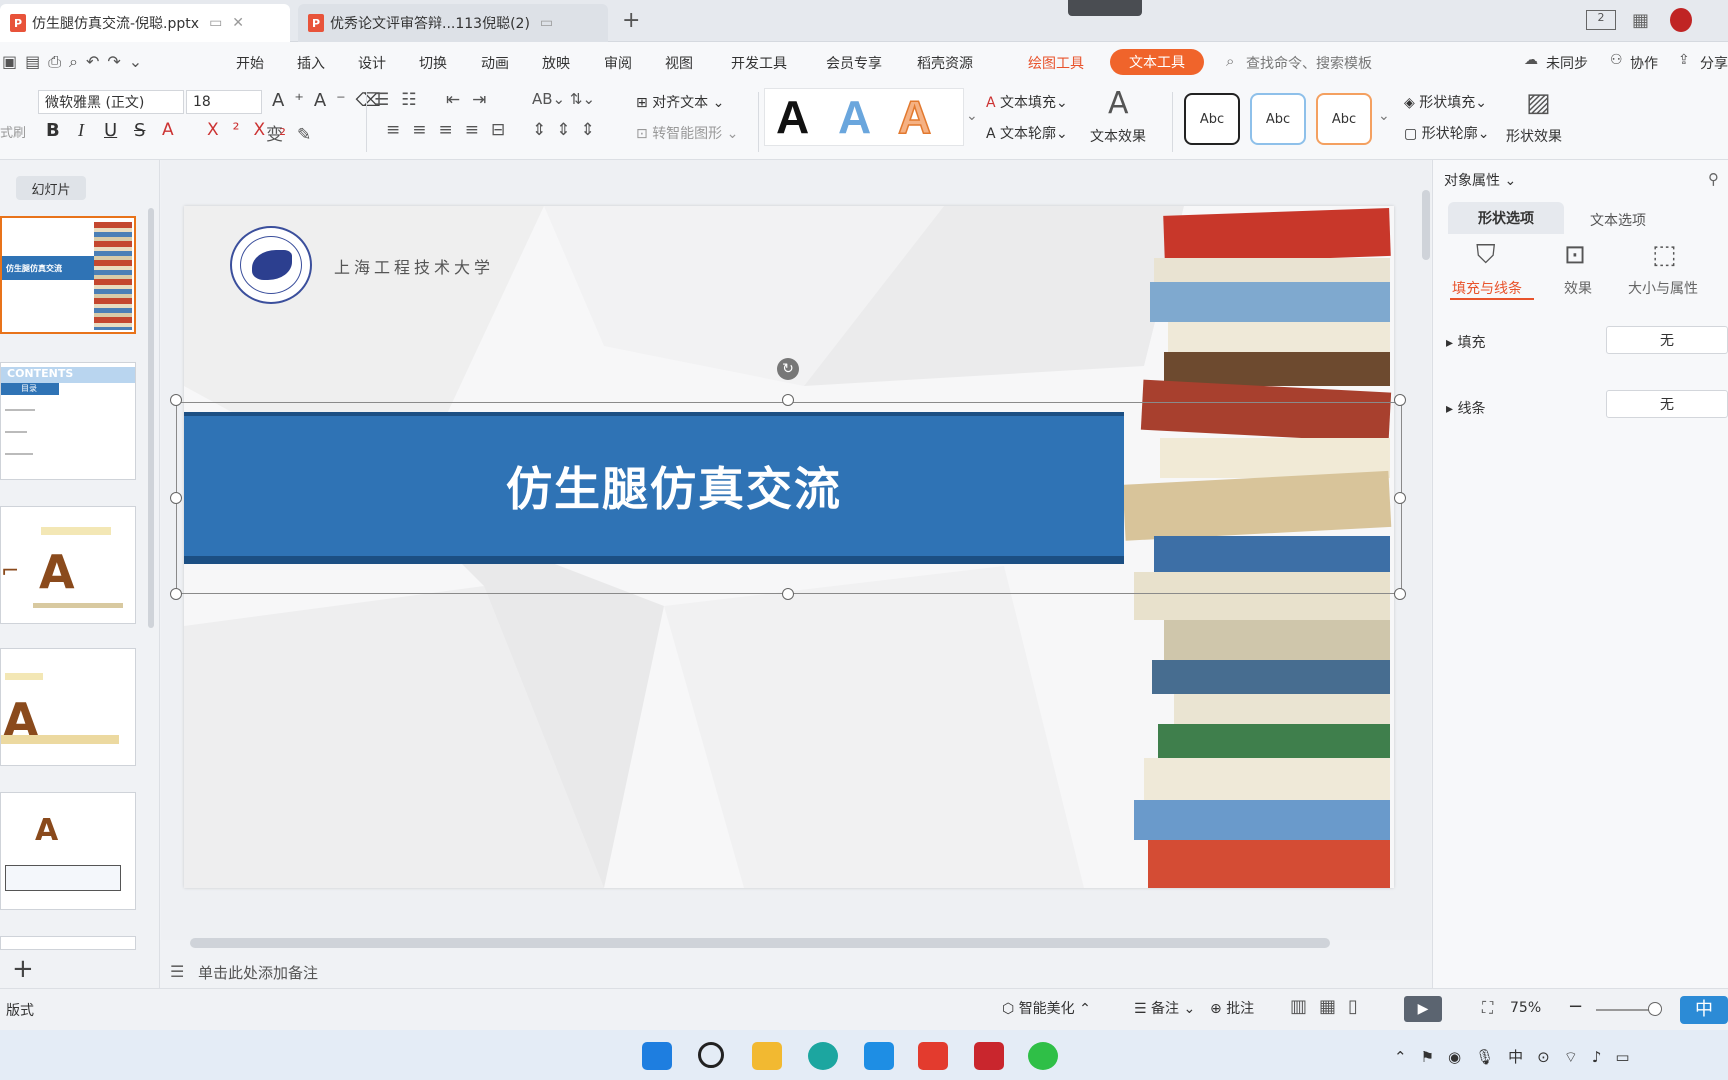 The image size is (1728, 1080). What do you see at coordinates (145, 23) in the screenshot?
I see `tab-document-1: P 仿生腿仿真交流-倪聪.pptx ▭ ✕` at bounding box center [145, 23].